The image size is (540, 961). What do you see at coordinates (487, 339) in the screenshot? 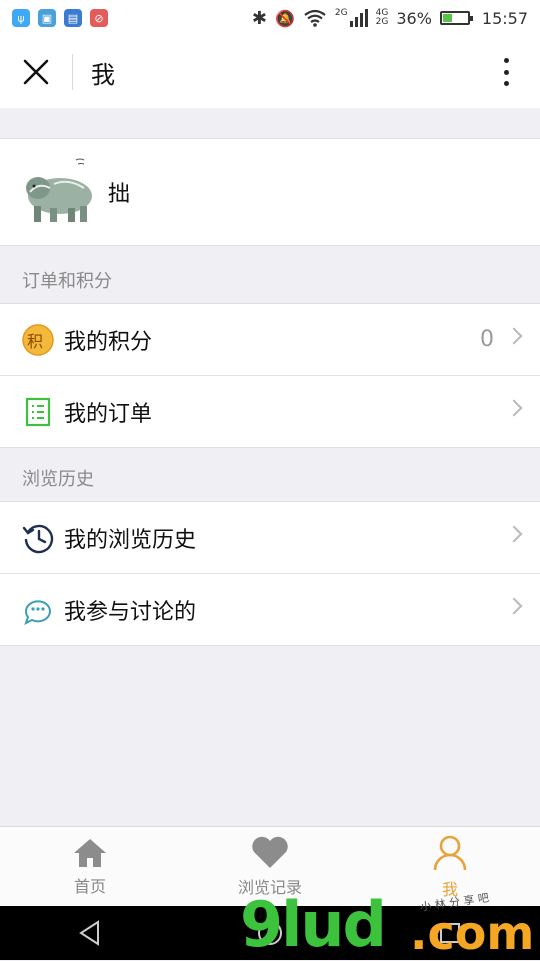
I see `my-points-value: 0` at bounding box center [487, 339].